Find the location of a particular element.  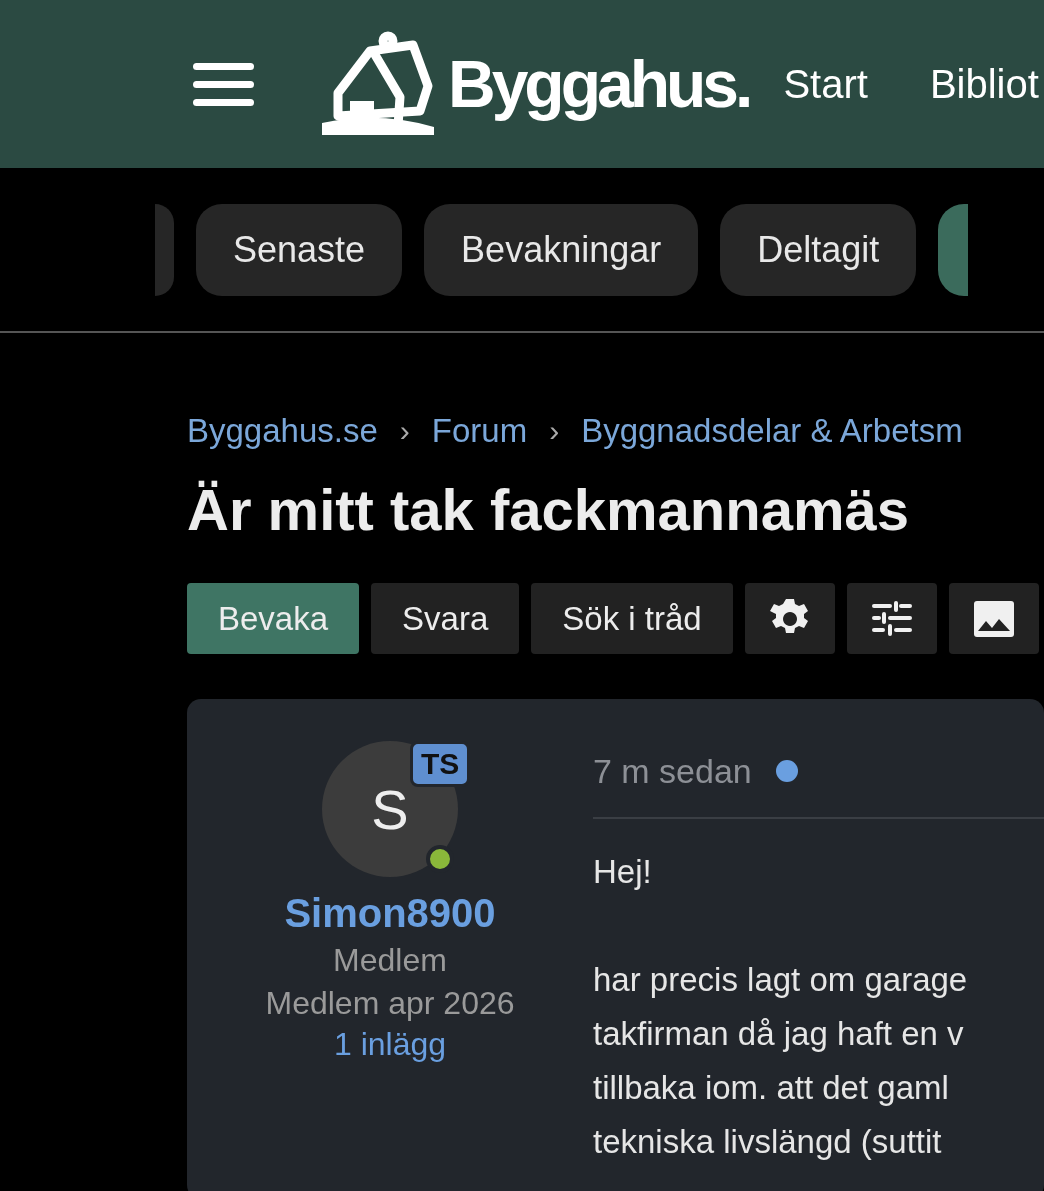

username-link: Simon8900 is located at coordinates (390, 913).